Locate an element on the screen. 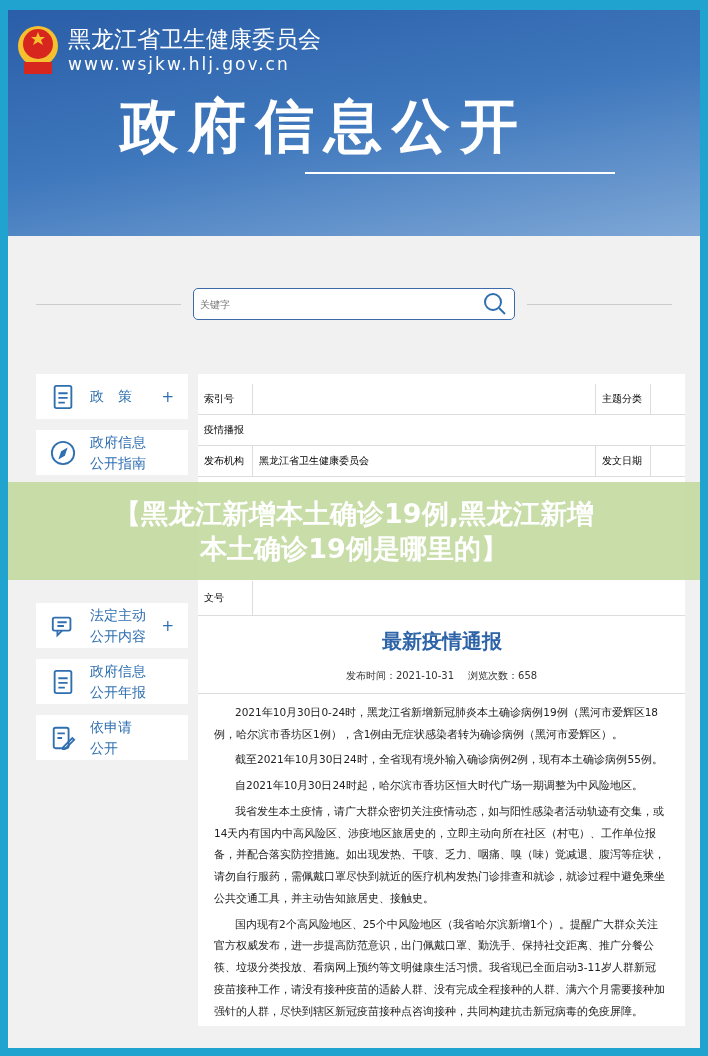  table-cell: 主题分类 is located at coordinates (623, 399).